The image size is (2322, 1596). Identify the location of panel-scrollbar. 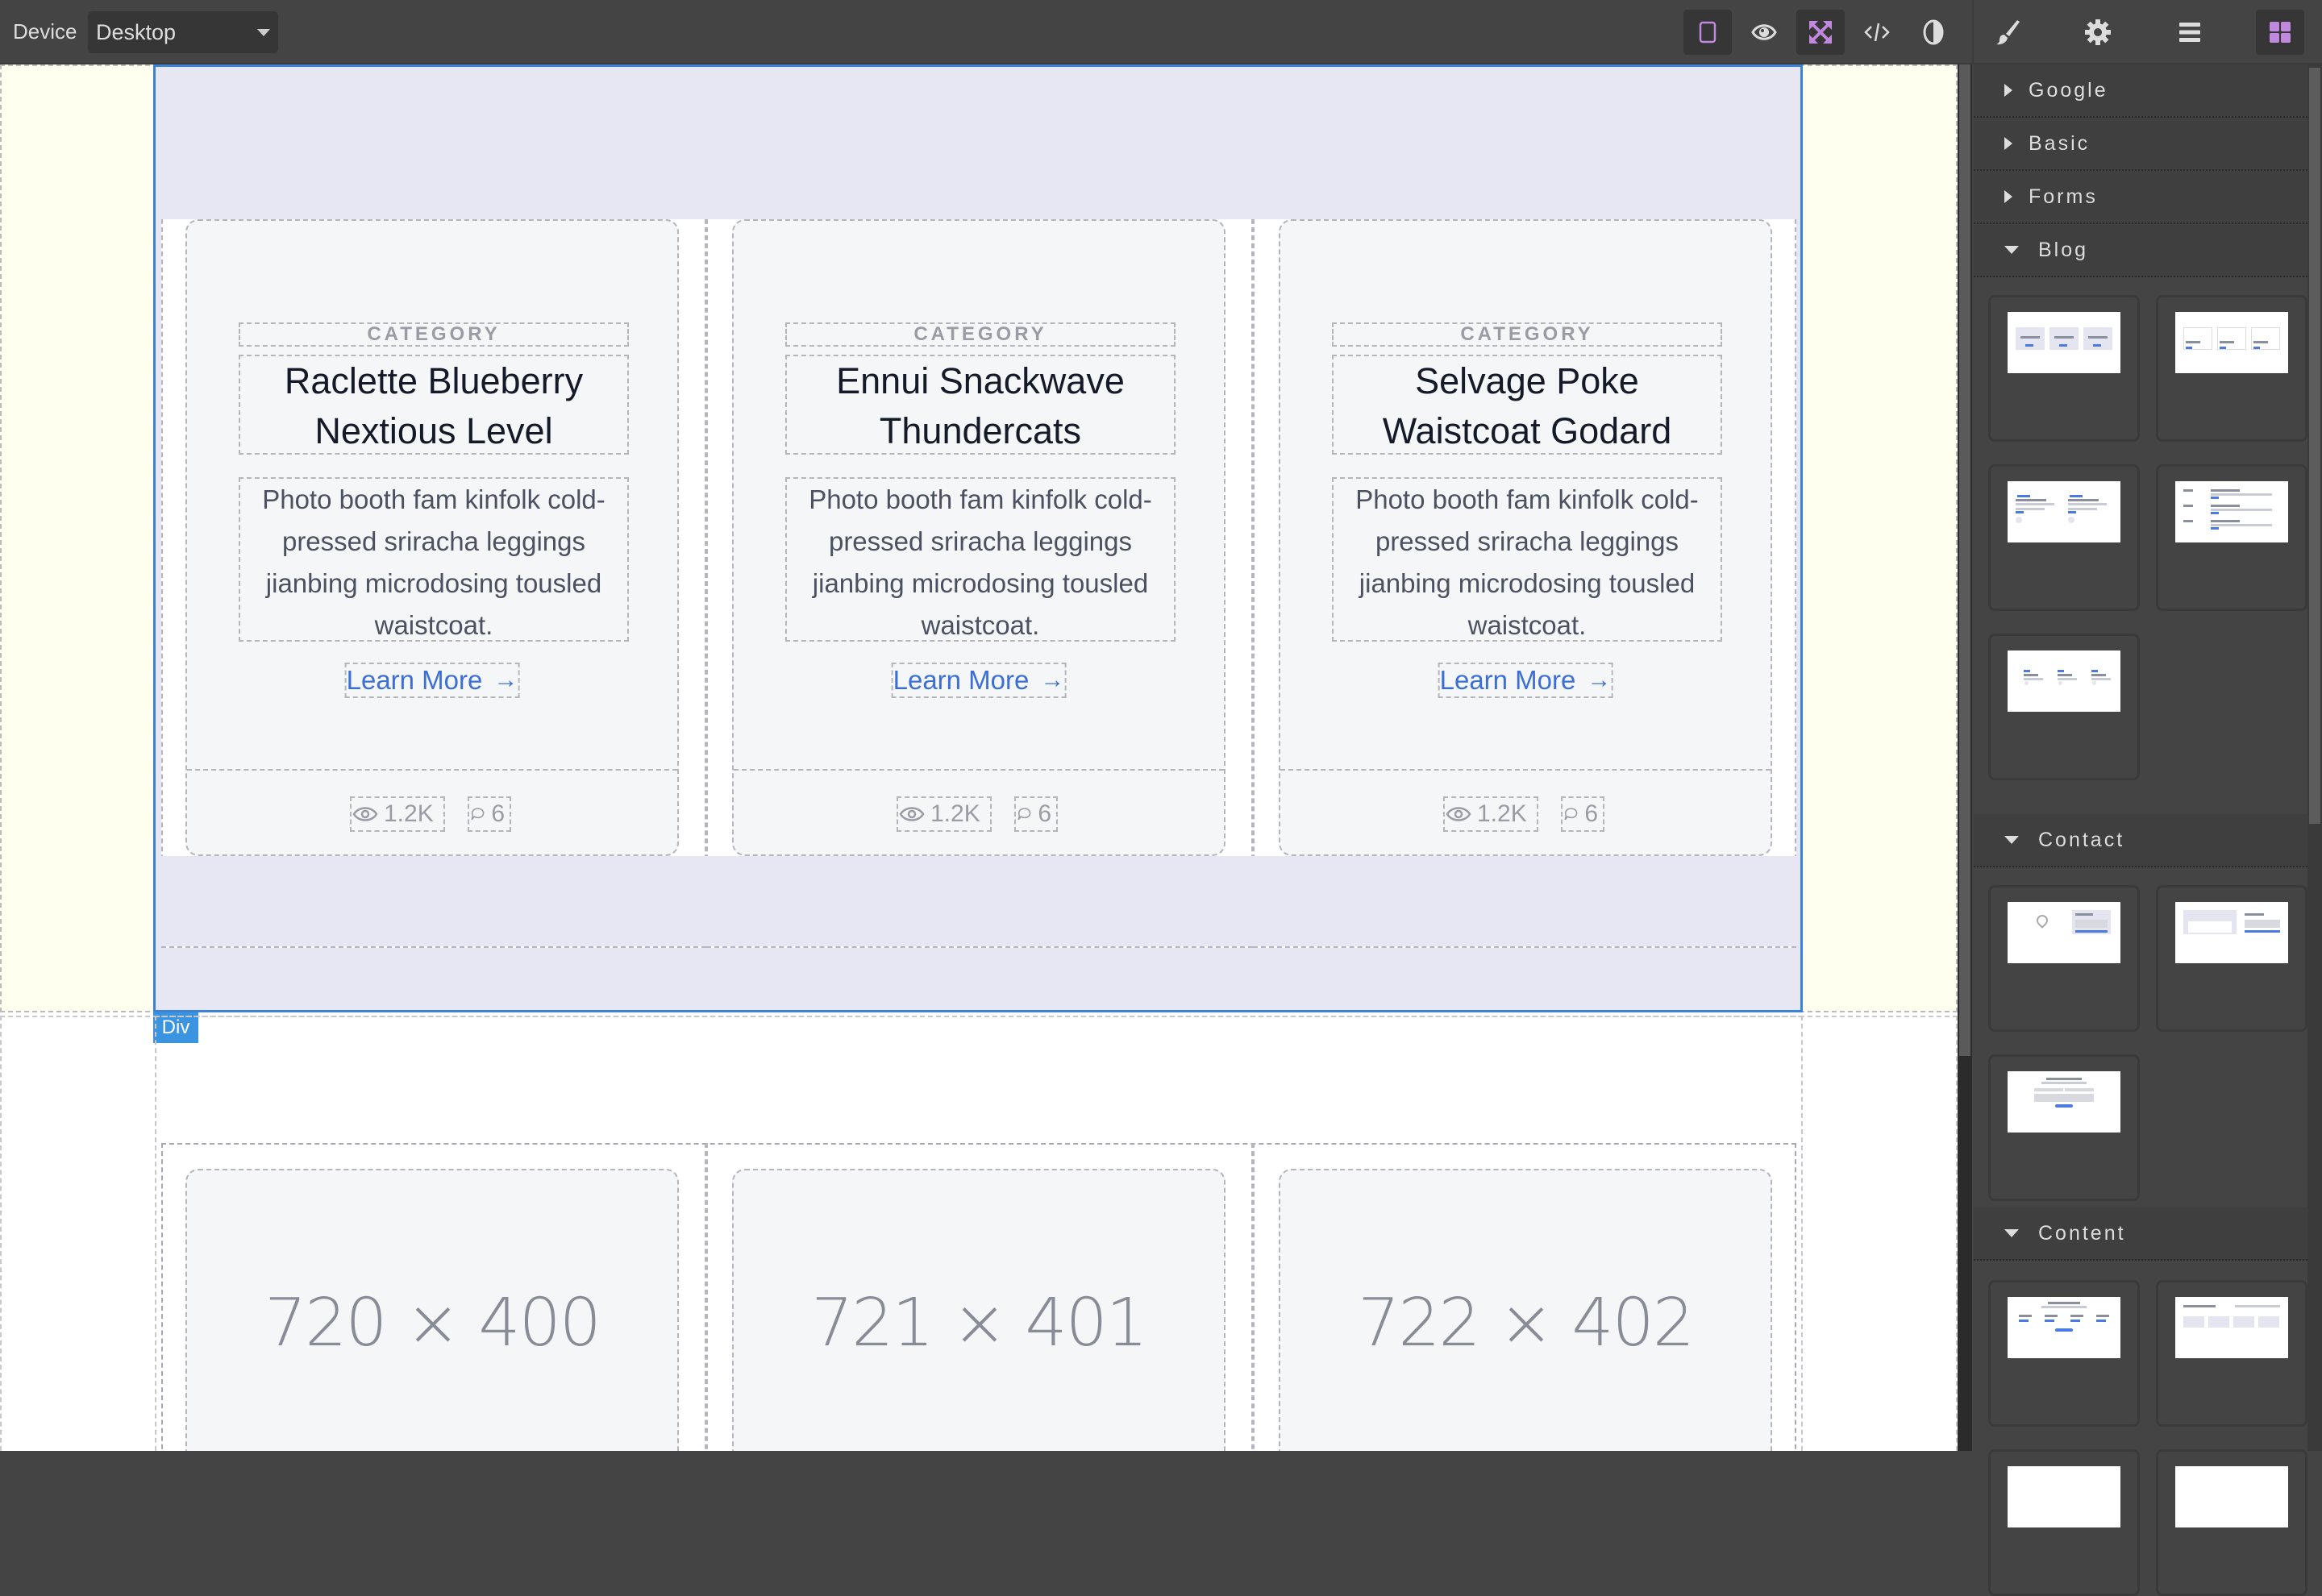
(2314, 757).